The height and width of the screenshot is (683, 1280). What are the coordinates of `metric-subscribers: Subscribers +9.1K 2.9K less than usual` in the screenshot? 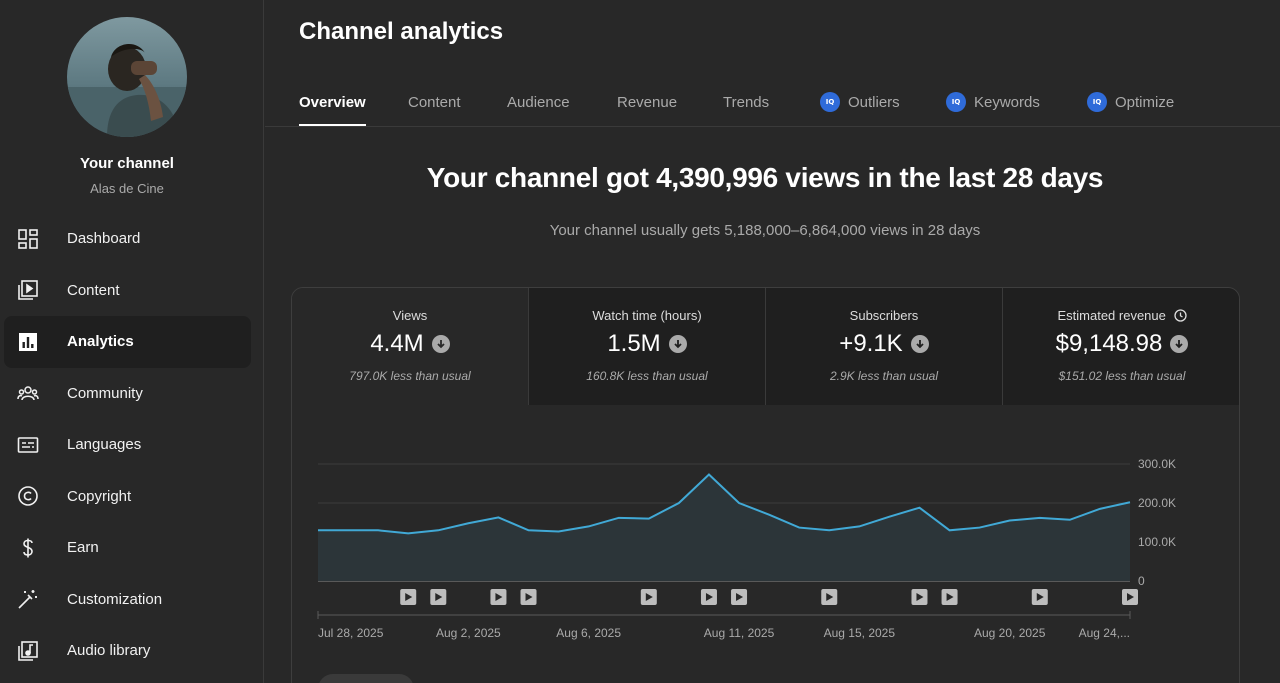 It's located at (884, 346).